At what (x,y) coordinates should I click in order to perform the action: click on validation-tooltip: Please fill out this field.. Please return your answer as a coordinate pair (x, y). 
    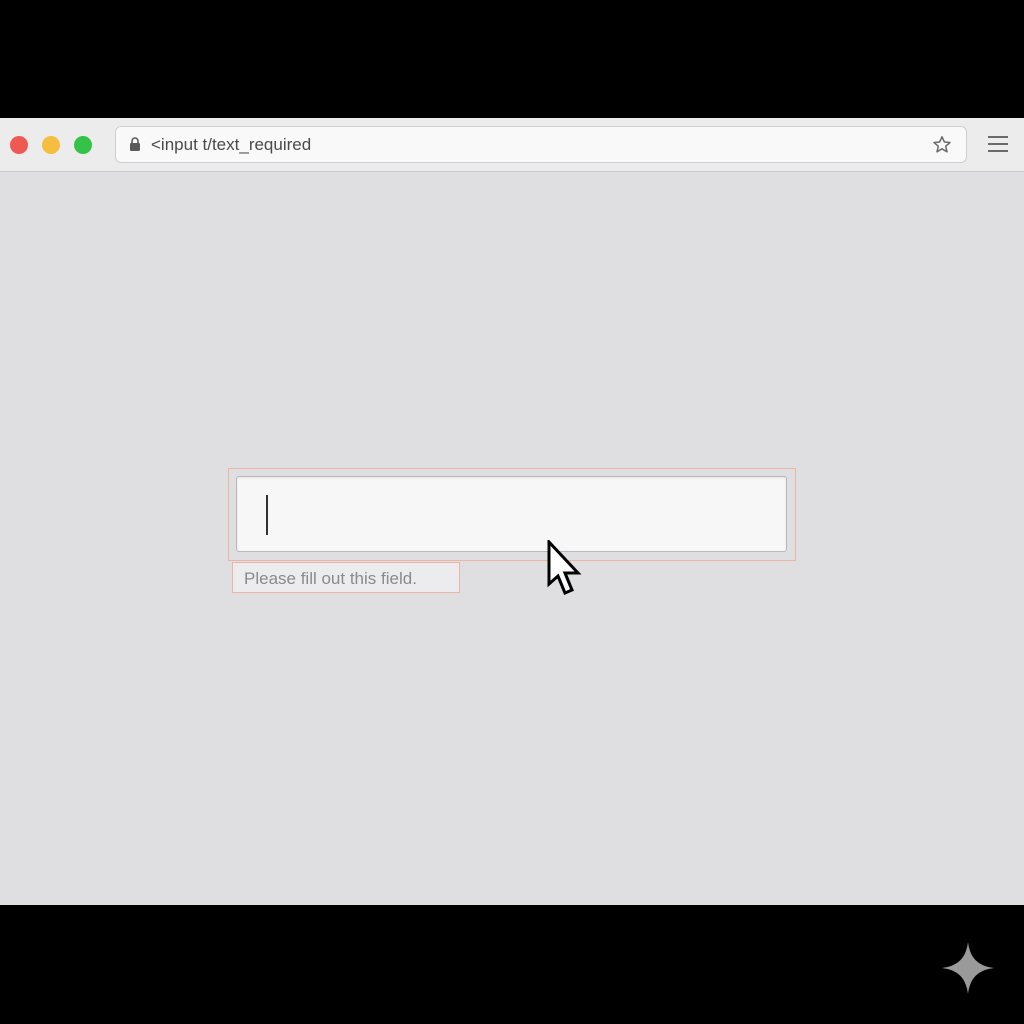
    Looking at the image, I should click on (346, 577).